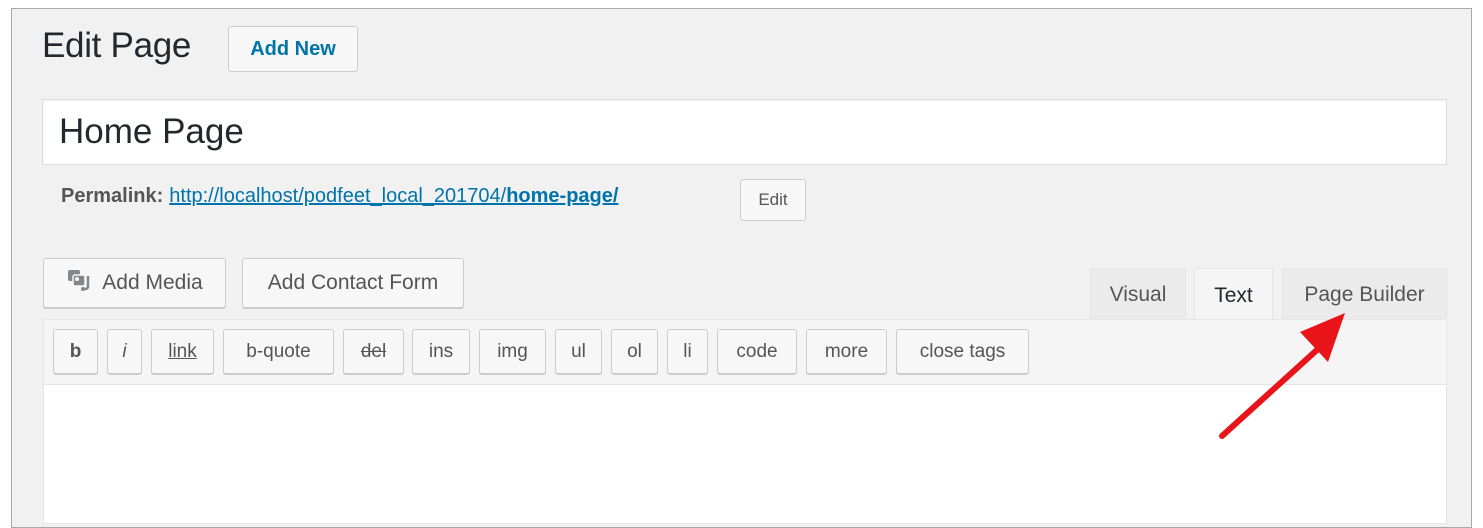 The image size is (1483, 528). I want to click on annotation-arrow, so click(1282, 376).